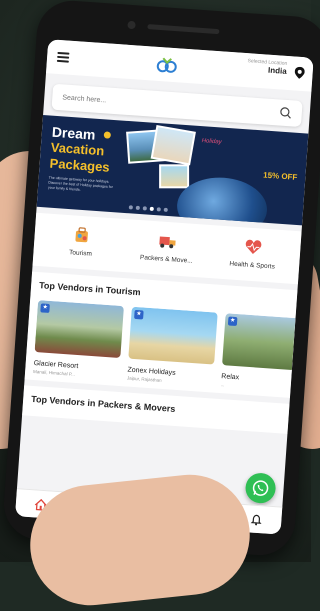 The image size is (320, 611). Describe the element at coordinates (280, 176) in the screenshot. I see `banner-discount: 15% OFF` at that location.